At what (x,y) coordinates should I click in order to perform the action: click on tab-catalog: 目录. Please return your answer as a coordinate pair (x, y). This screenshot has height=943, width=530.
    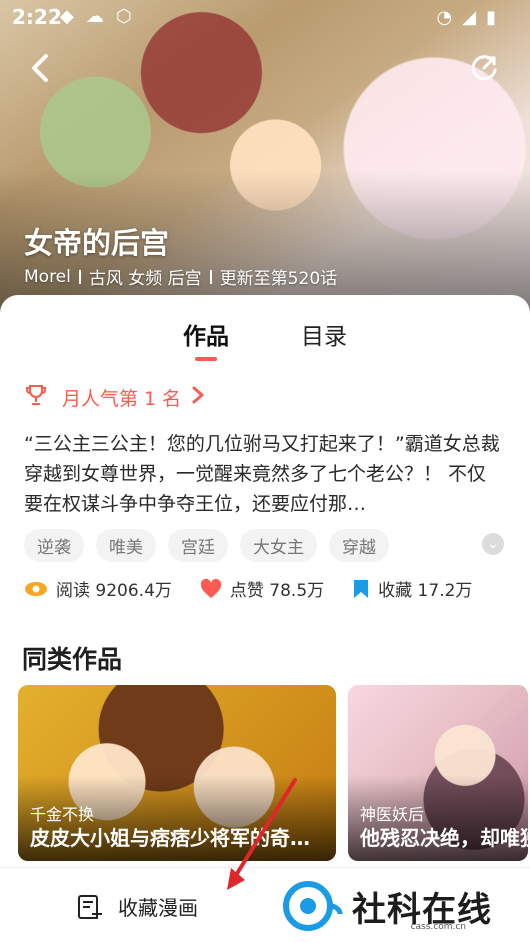
    Looking at the image, I should click on (324, 334).